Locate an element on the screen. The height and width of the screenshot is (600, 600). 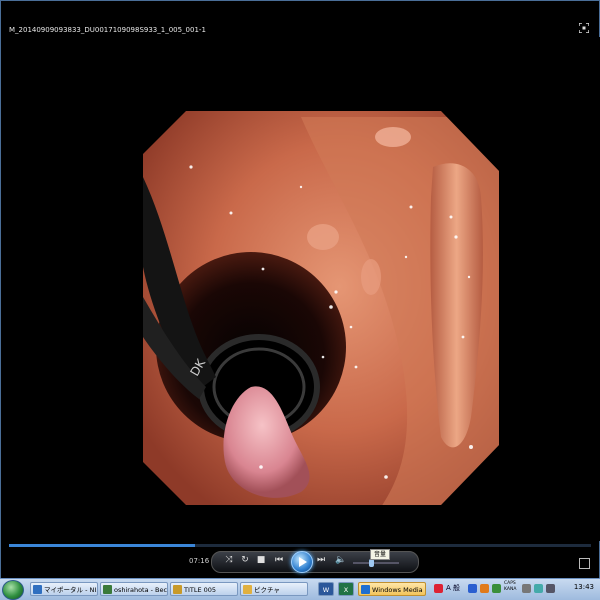
elapsed-time: 07:16 is located at coordinates (199, 561).